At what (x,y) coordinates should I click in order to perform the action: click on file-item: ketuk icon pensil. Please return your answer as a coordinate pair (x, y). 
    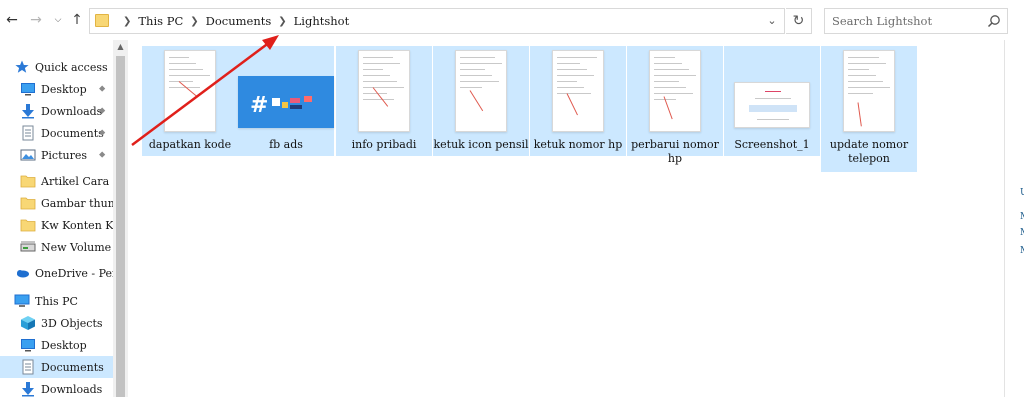
    Looking at the image, I should click on (481, 101).